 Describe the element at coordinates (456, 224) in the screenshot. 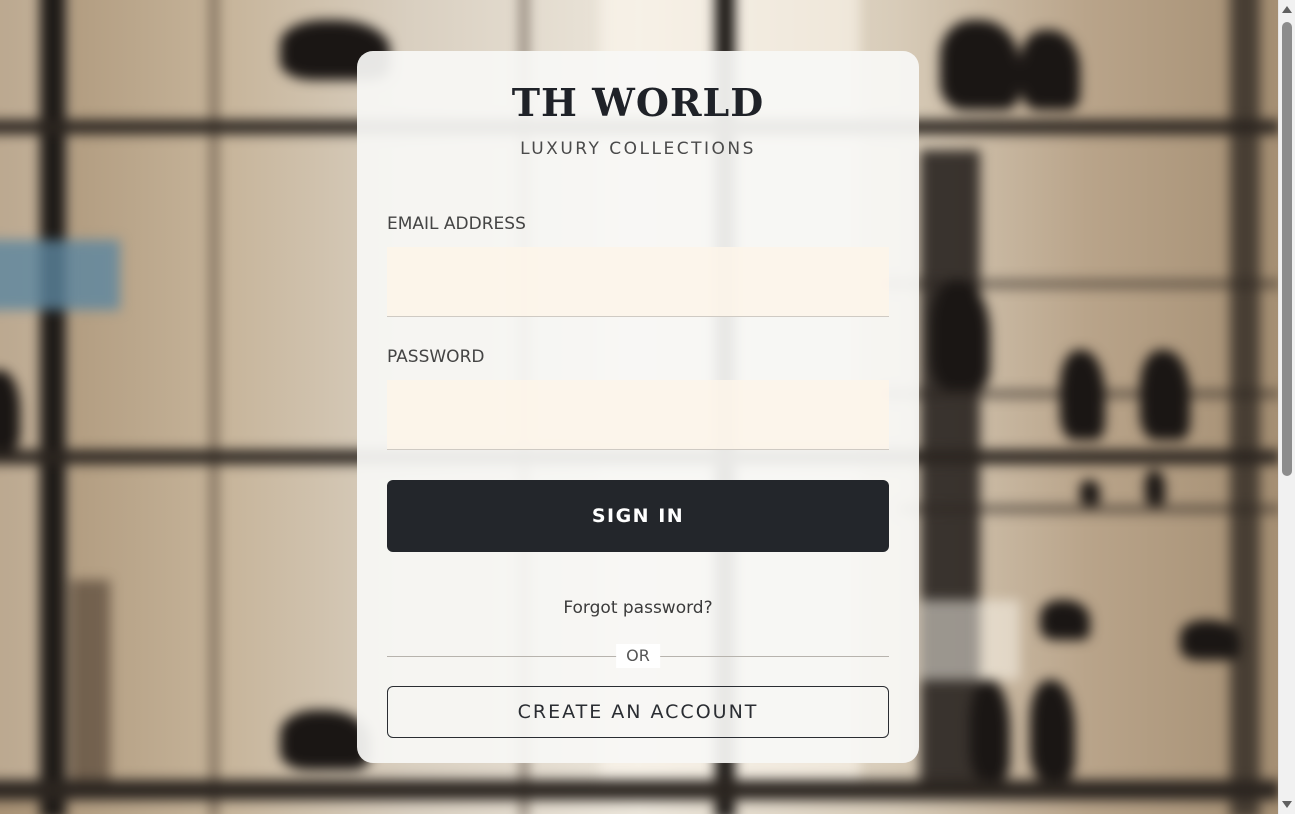

I see `email-label: EMAIL ADDRESS` at that location.